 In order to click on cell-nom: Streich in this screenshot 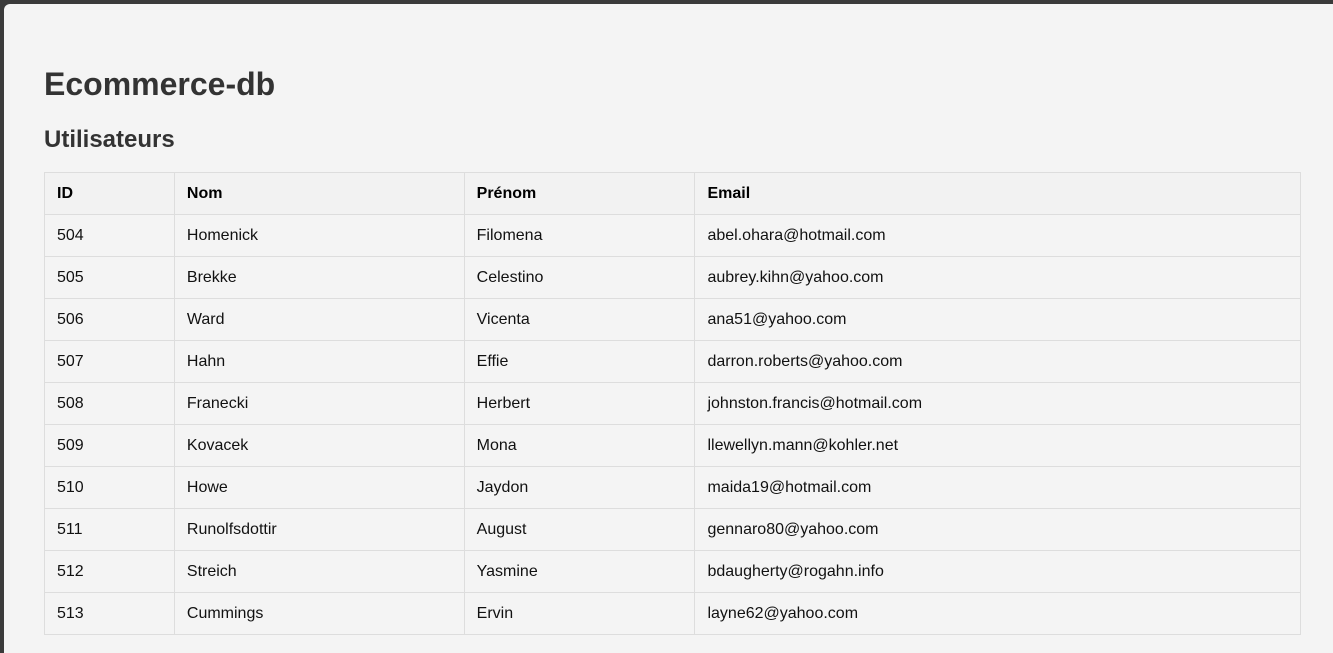, I will do `click(319, 571)`.